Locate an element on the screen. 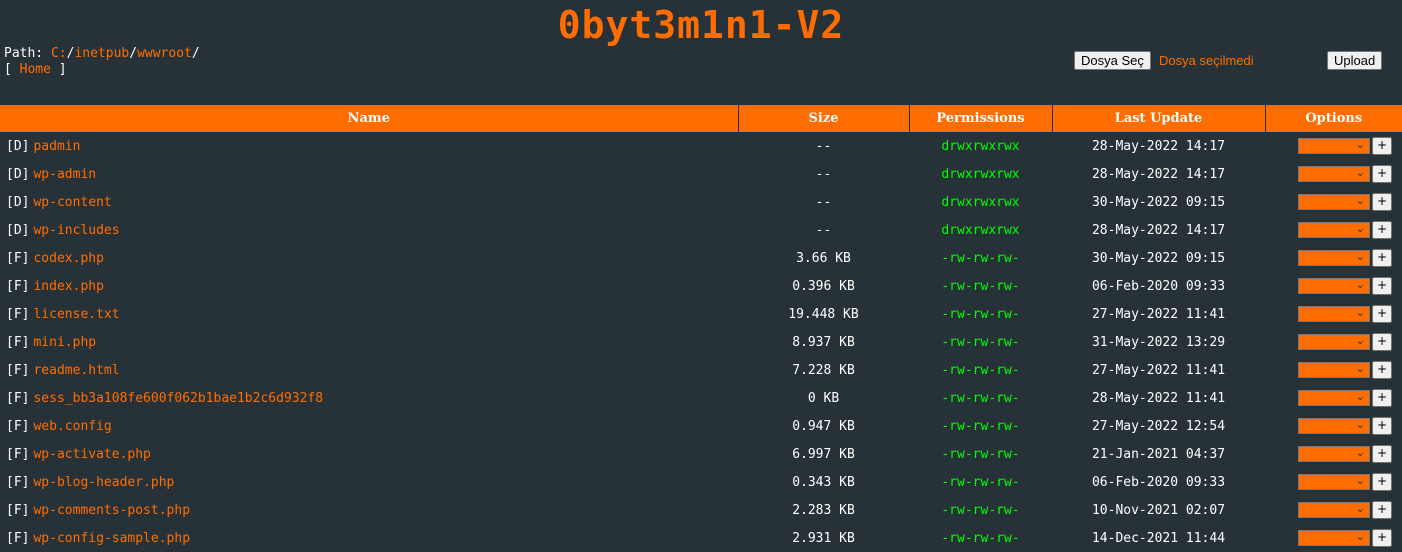 The image size is (1402, 552). entry-link: index.php is located at coordinates (68, 286).